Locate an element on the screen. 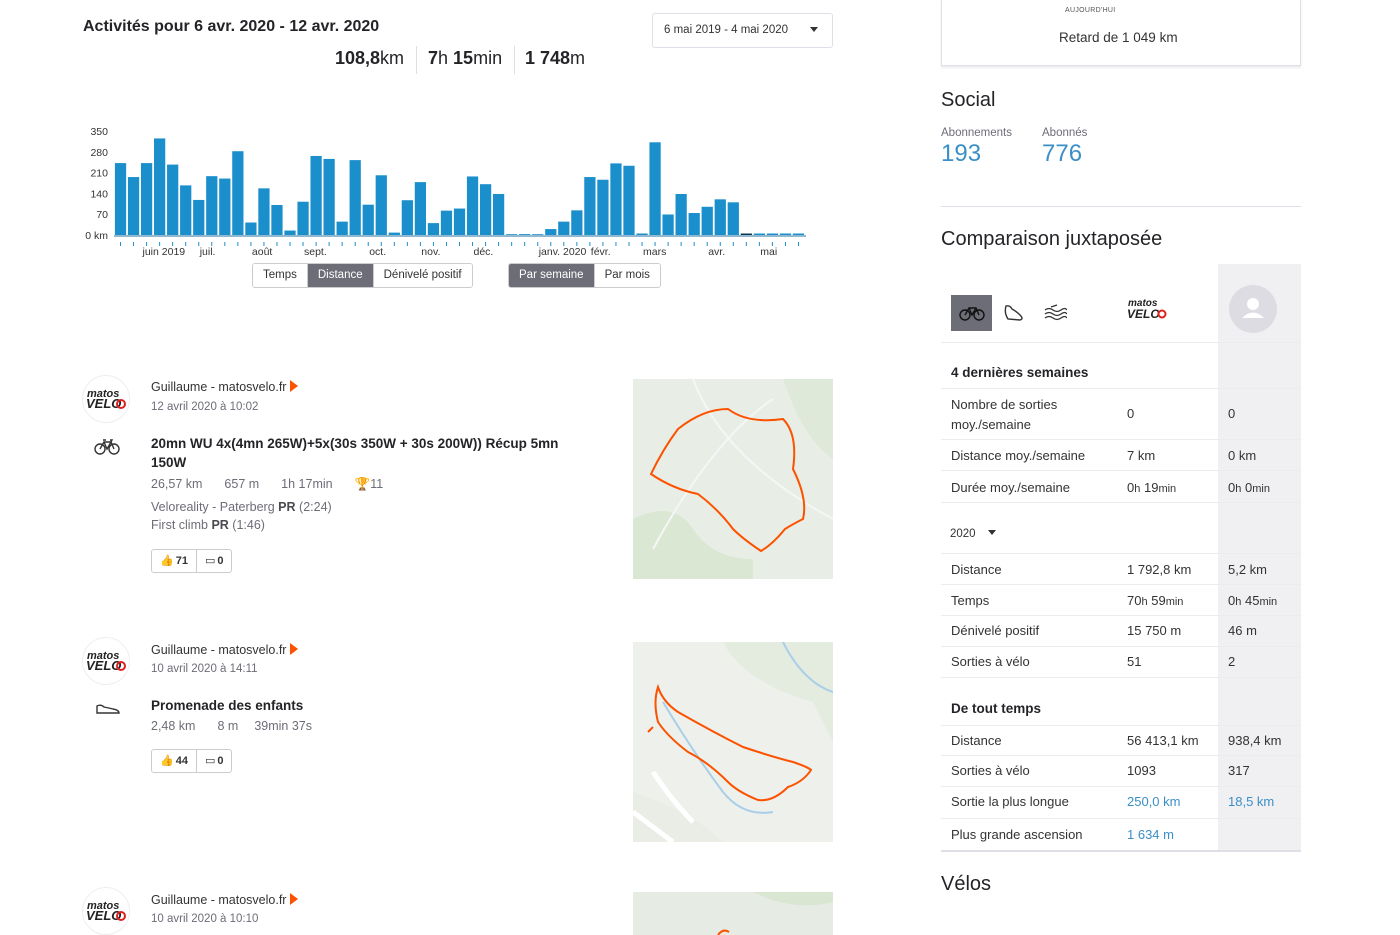  tab-ride is located at coordinates (971, 313).